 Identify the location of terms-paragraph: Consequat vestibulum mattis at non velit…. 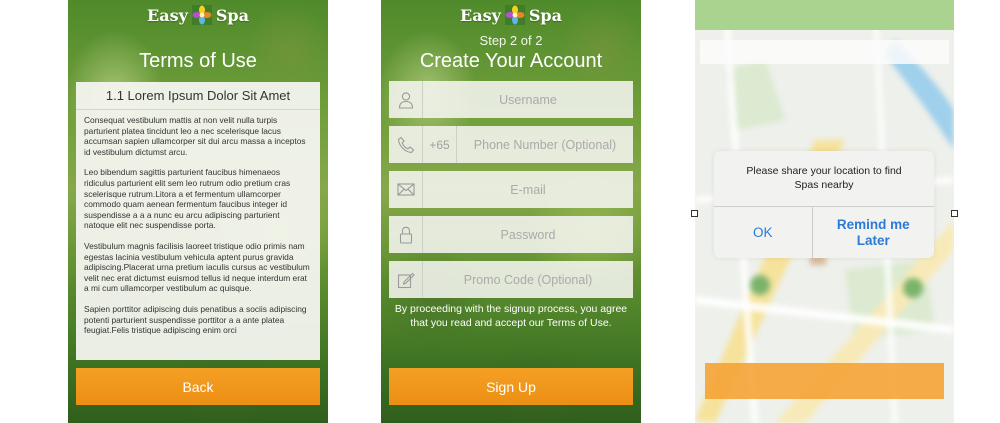
(195, 136).